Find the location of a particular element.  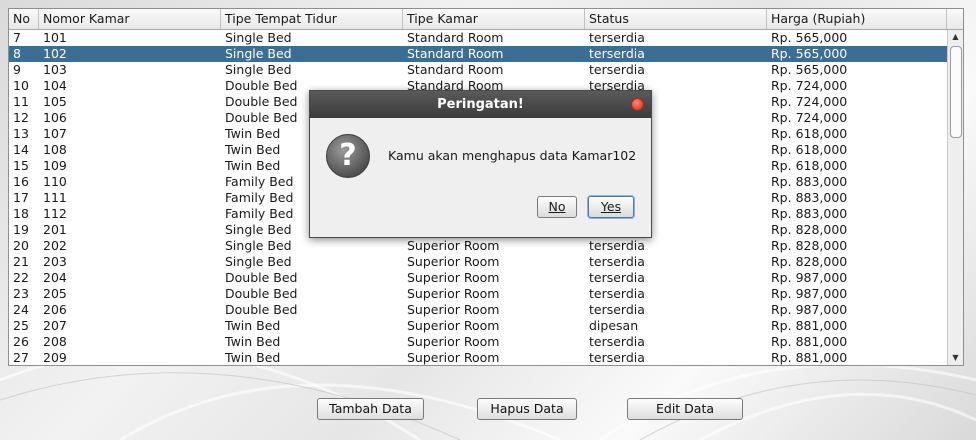

cell-col-room-number: 108 is located at coordinates (55, 149).